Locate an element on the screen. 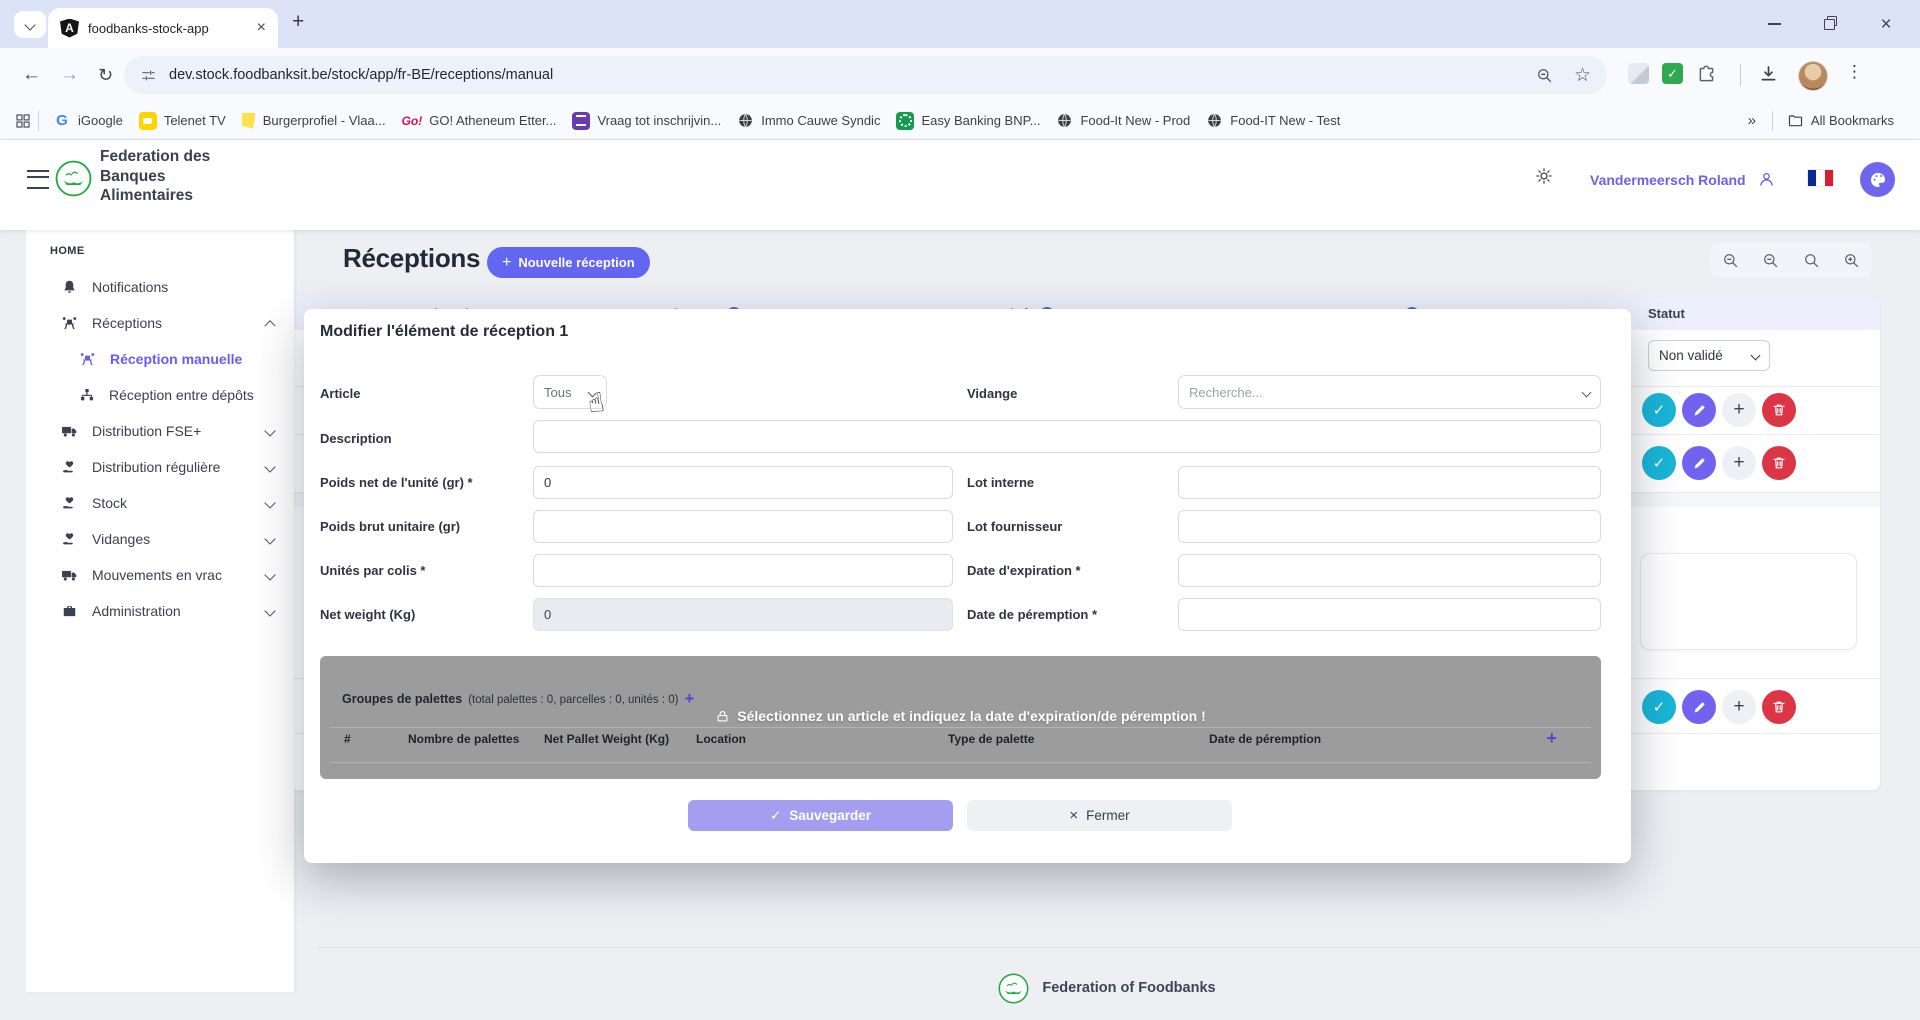  sidebar-item-vidanges: Vidanges is located at coordinates (160, 539).